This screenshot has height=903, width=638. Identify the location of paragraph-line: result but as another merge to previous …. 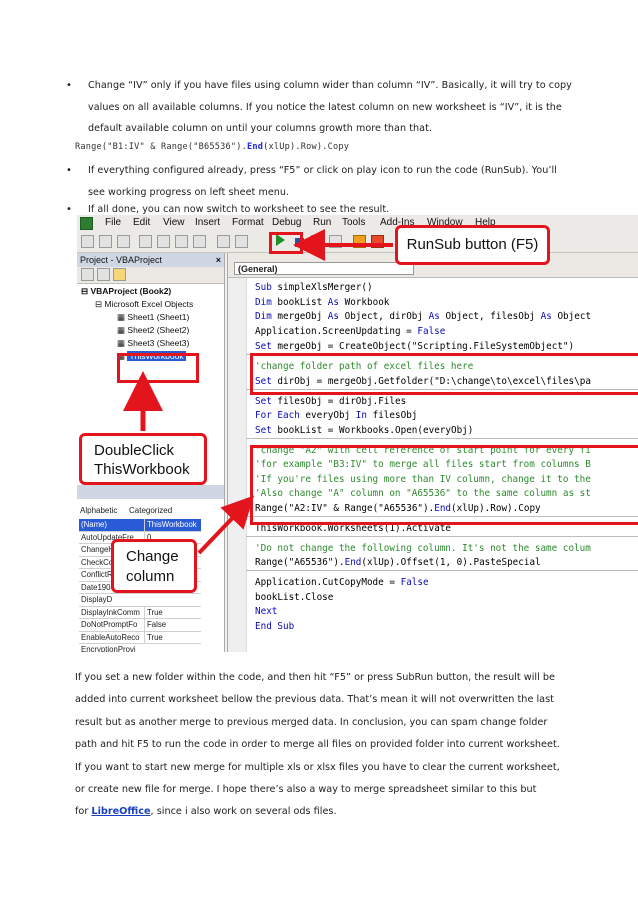
(311, 722).